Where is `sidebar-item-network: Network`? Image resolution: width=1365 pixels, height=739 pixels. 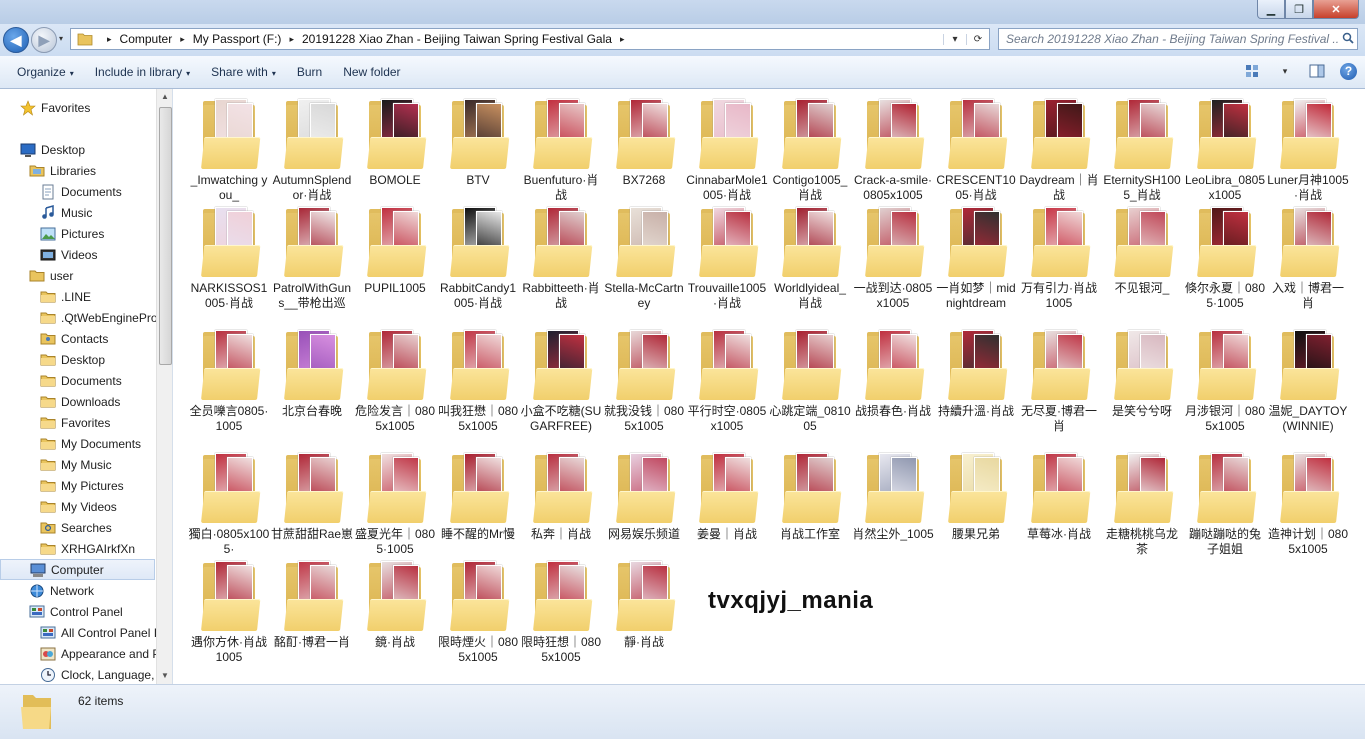
sidebar-item-network: Network is located at coordinates (47, 590).